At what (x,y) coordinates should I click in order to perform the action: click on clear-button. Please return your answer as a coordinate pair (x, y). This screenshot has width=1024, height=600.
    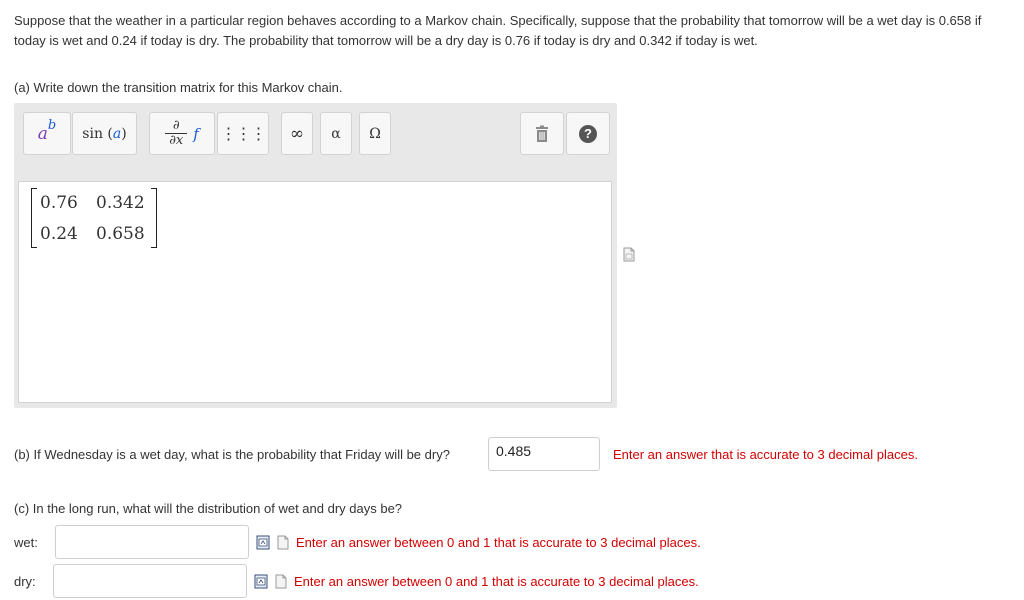
    Looking at the image, I should click on (542, 133).